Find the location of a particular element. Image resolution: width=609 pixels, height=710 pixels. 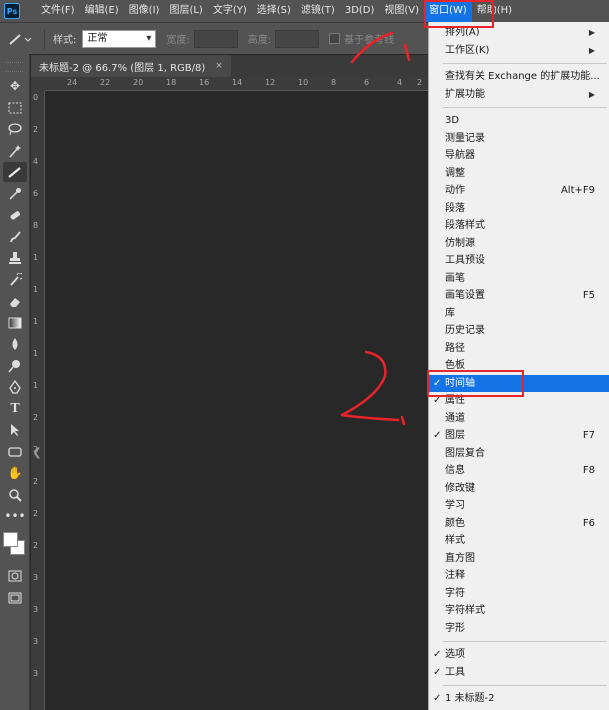

menu-item-paragraph-styles: 段落样式 is located at coordinates (519, 226).